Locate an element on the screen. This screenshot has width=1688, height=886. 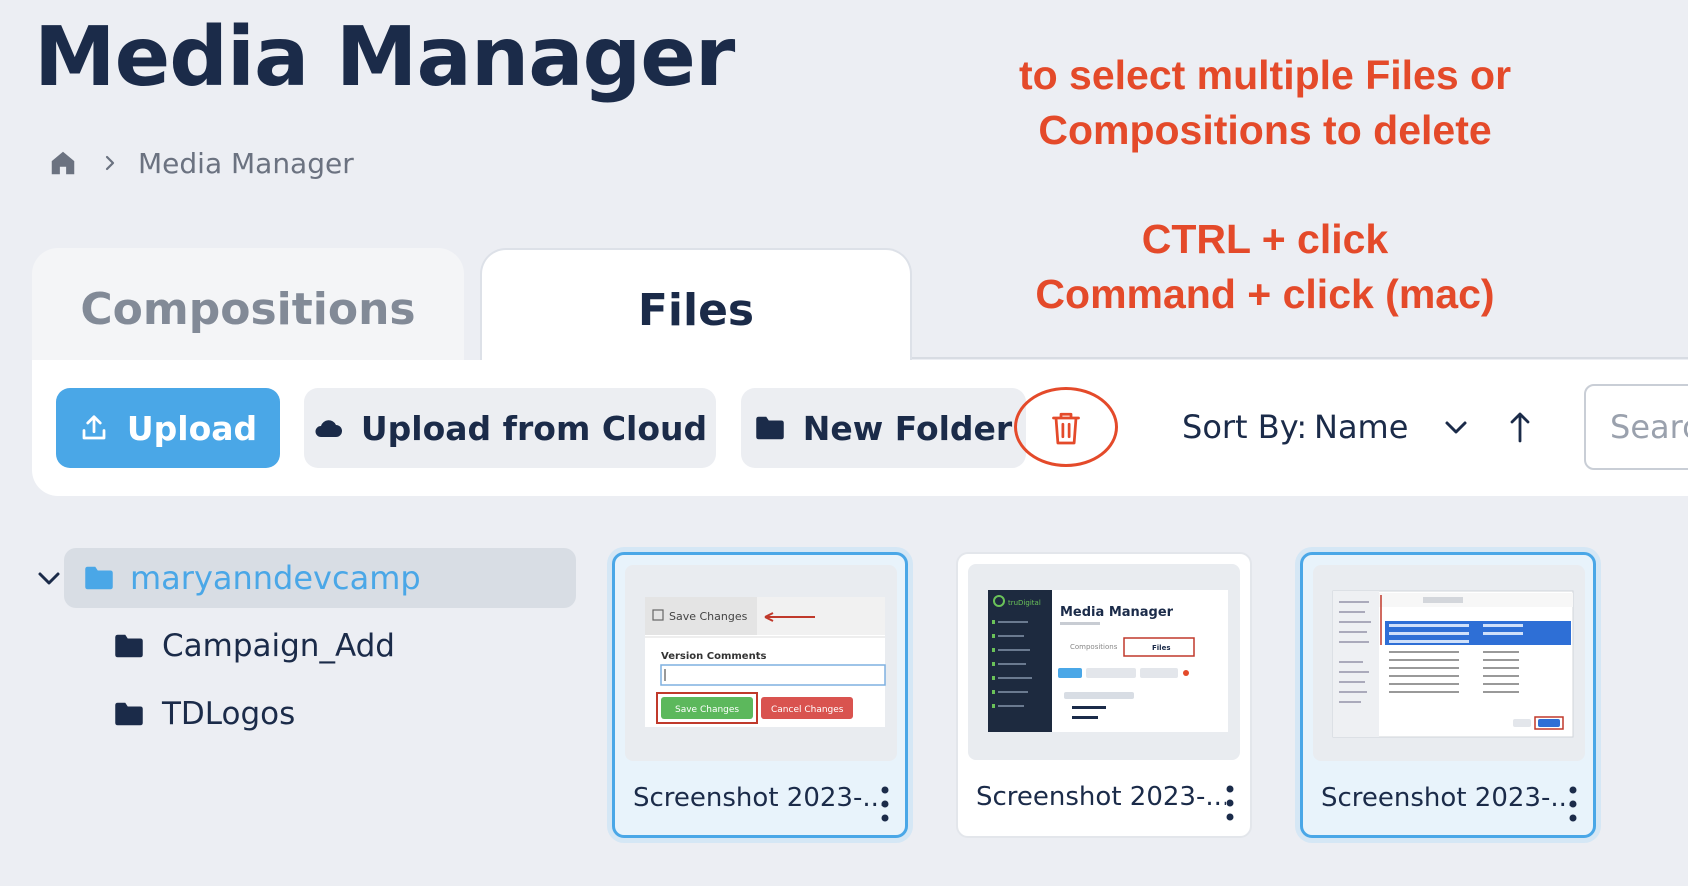
new-folder-button: New Folder is located at coordinates (883, 428).